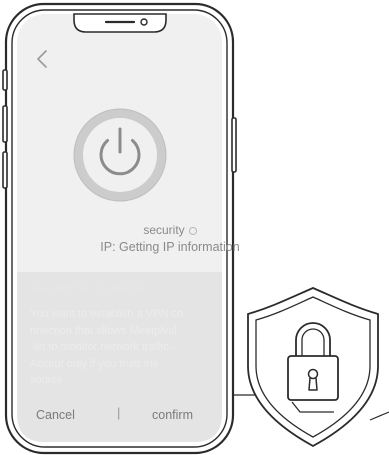 The width and height of the screenshot is (389, 455). I want to click on security-status: security, so click(170, 230).